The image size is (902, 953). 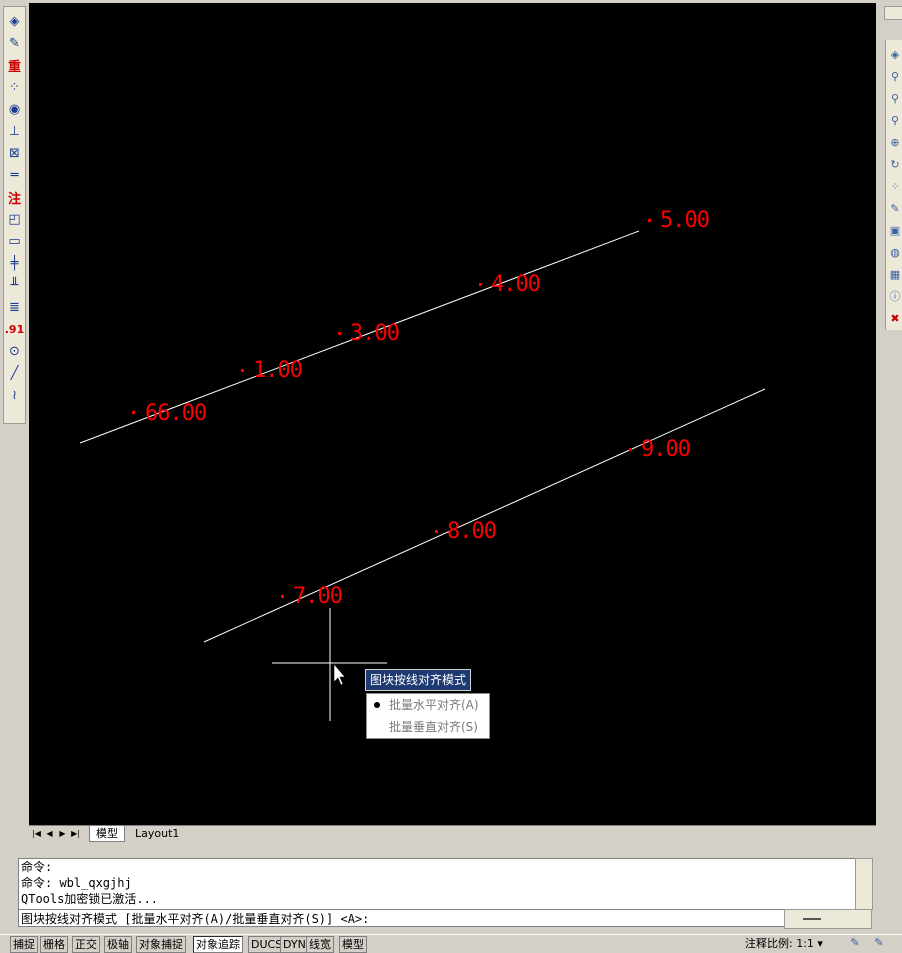 What do you see at coordinates (879, 943) in the screenshot?
I see `auto-scale-icon: ✎` at bounding box center [879, 943].